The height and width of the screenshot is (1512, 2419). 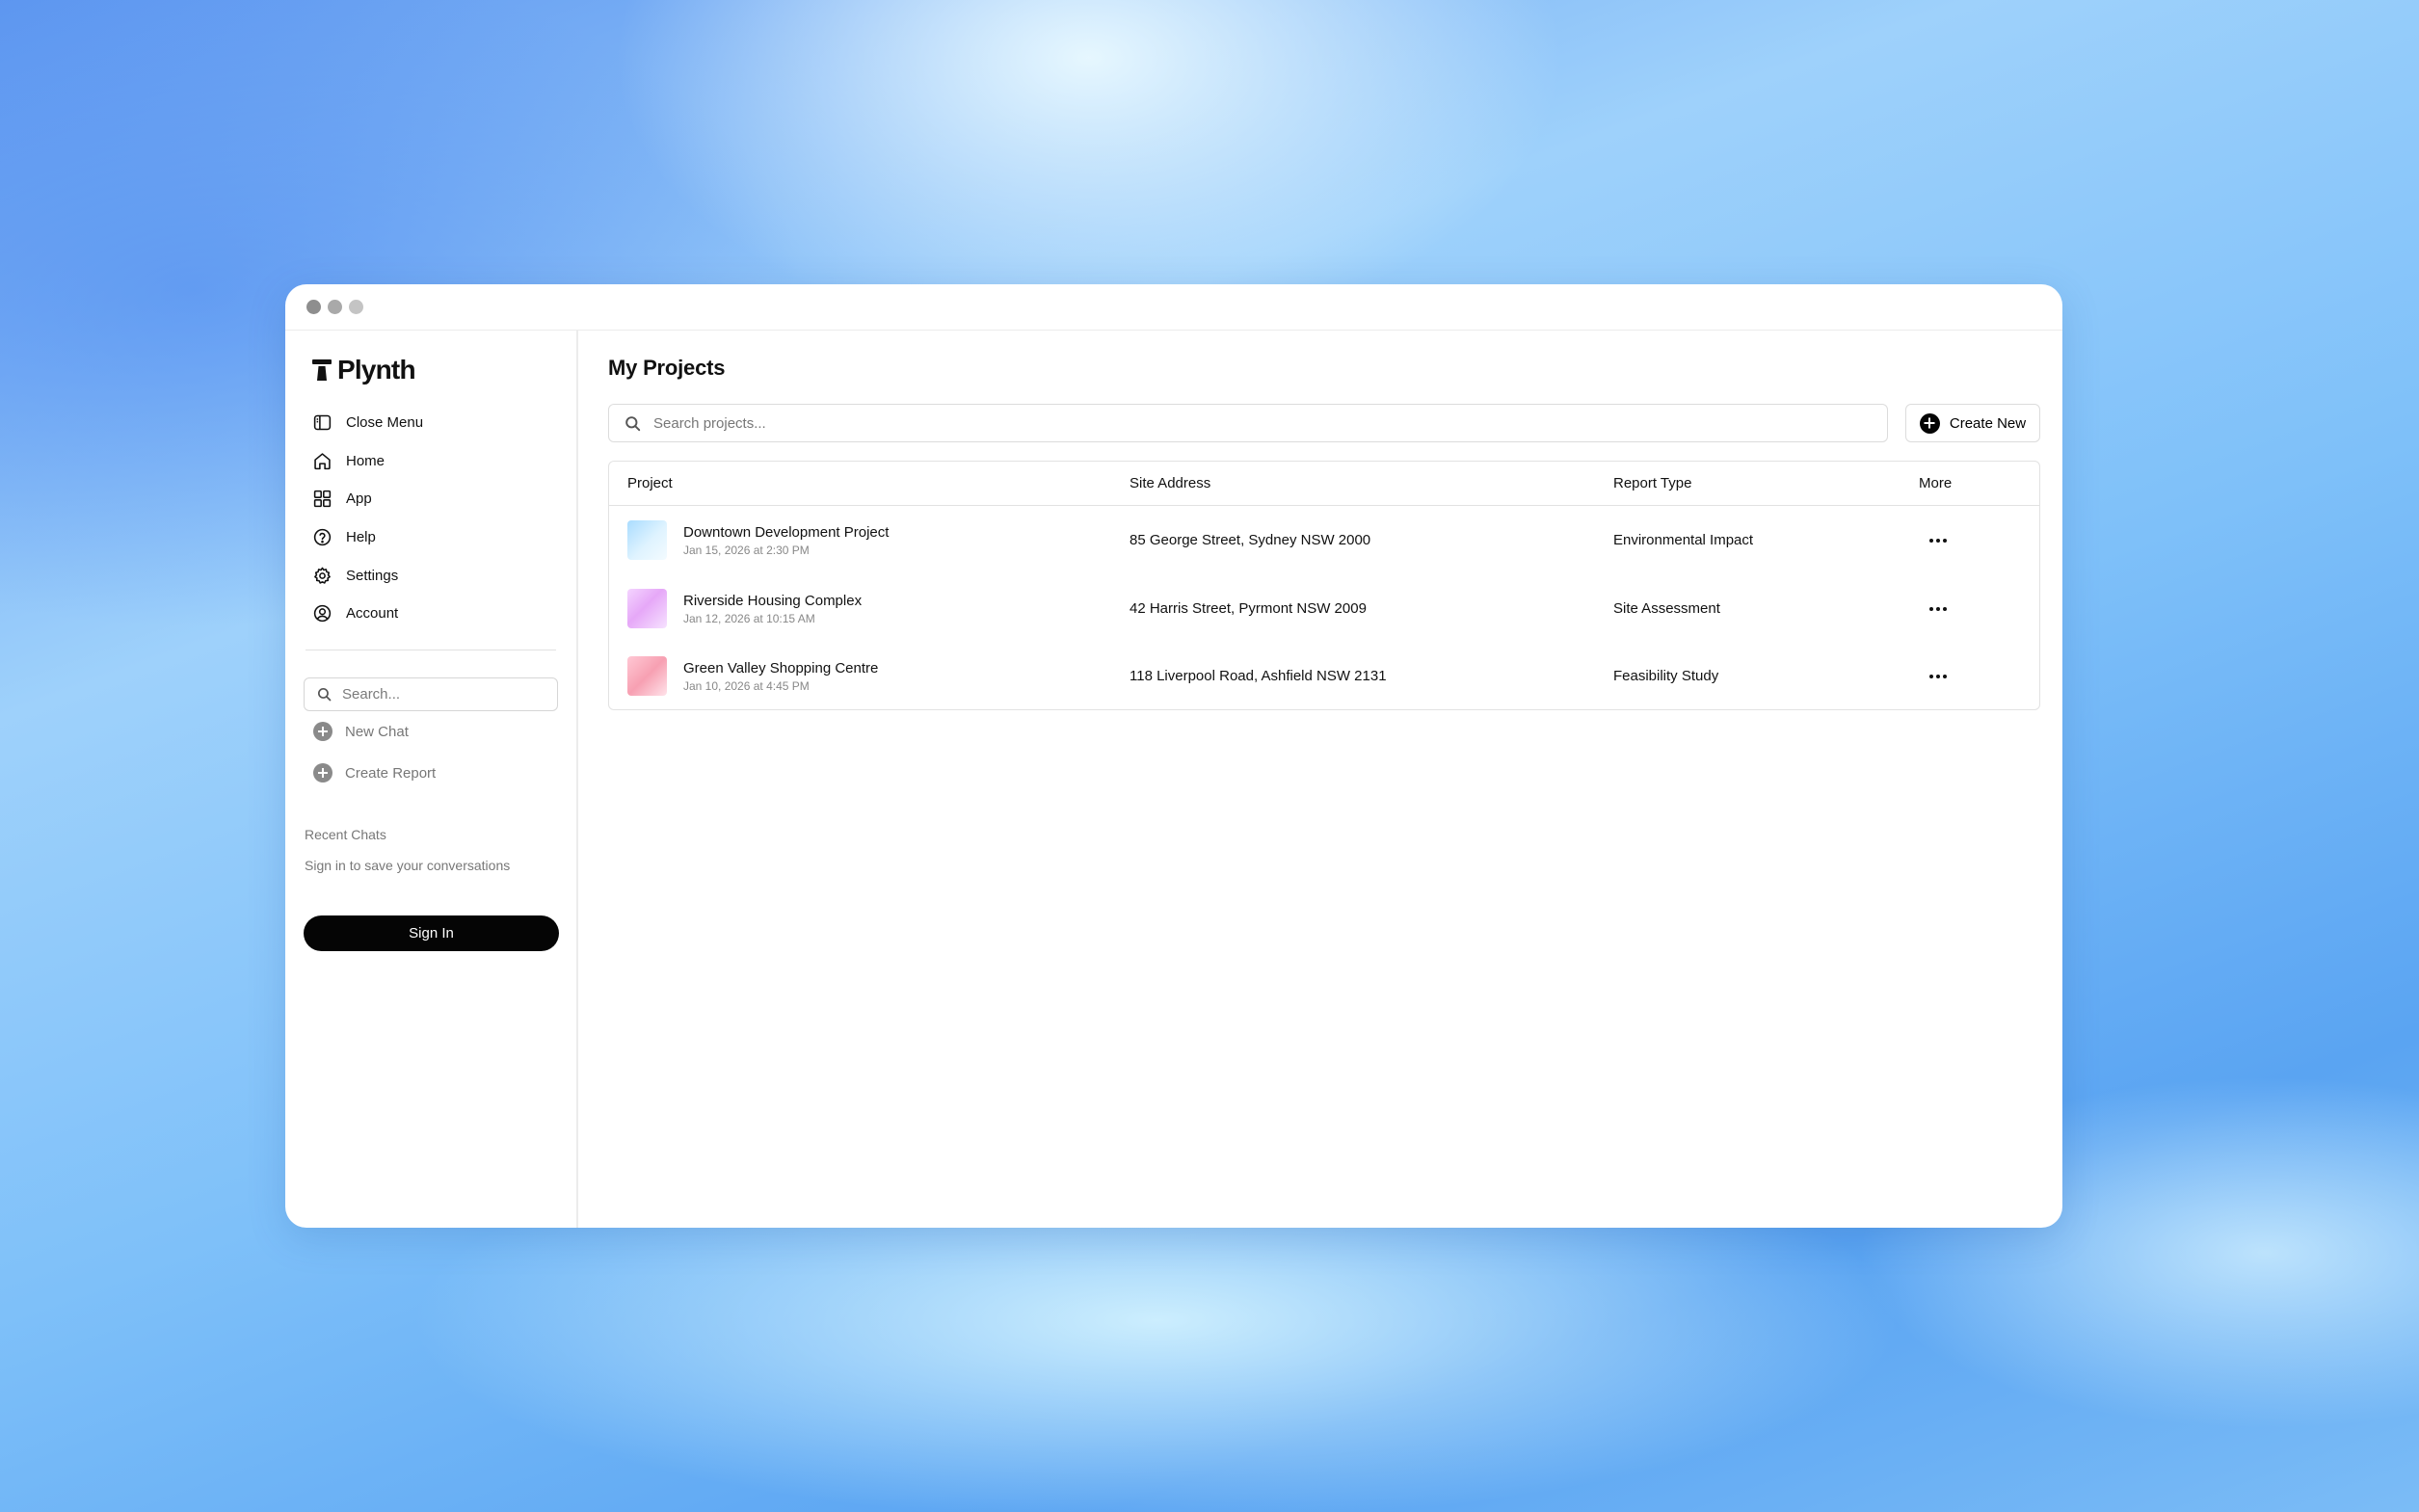 I want to click on nav-item-label: Account, so click(x=372, y=614).